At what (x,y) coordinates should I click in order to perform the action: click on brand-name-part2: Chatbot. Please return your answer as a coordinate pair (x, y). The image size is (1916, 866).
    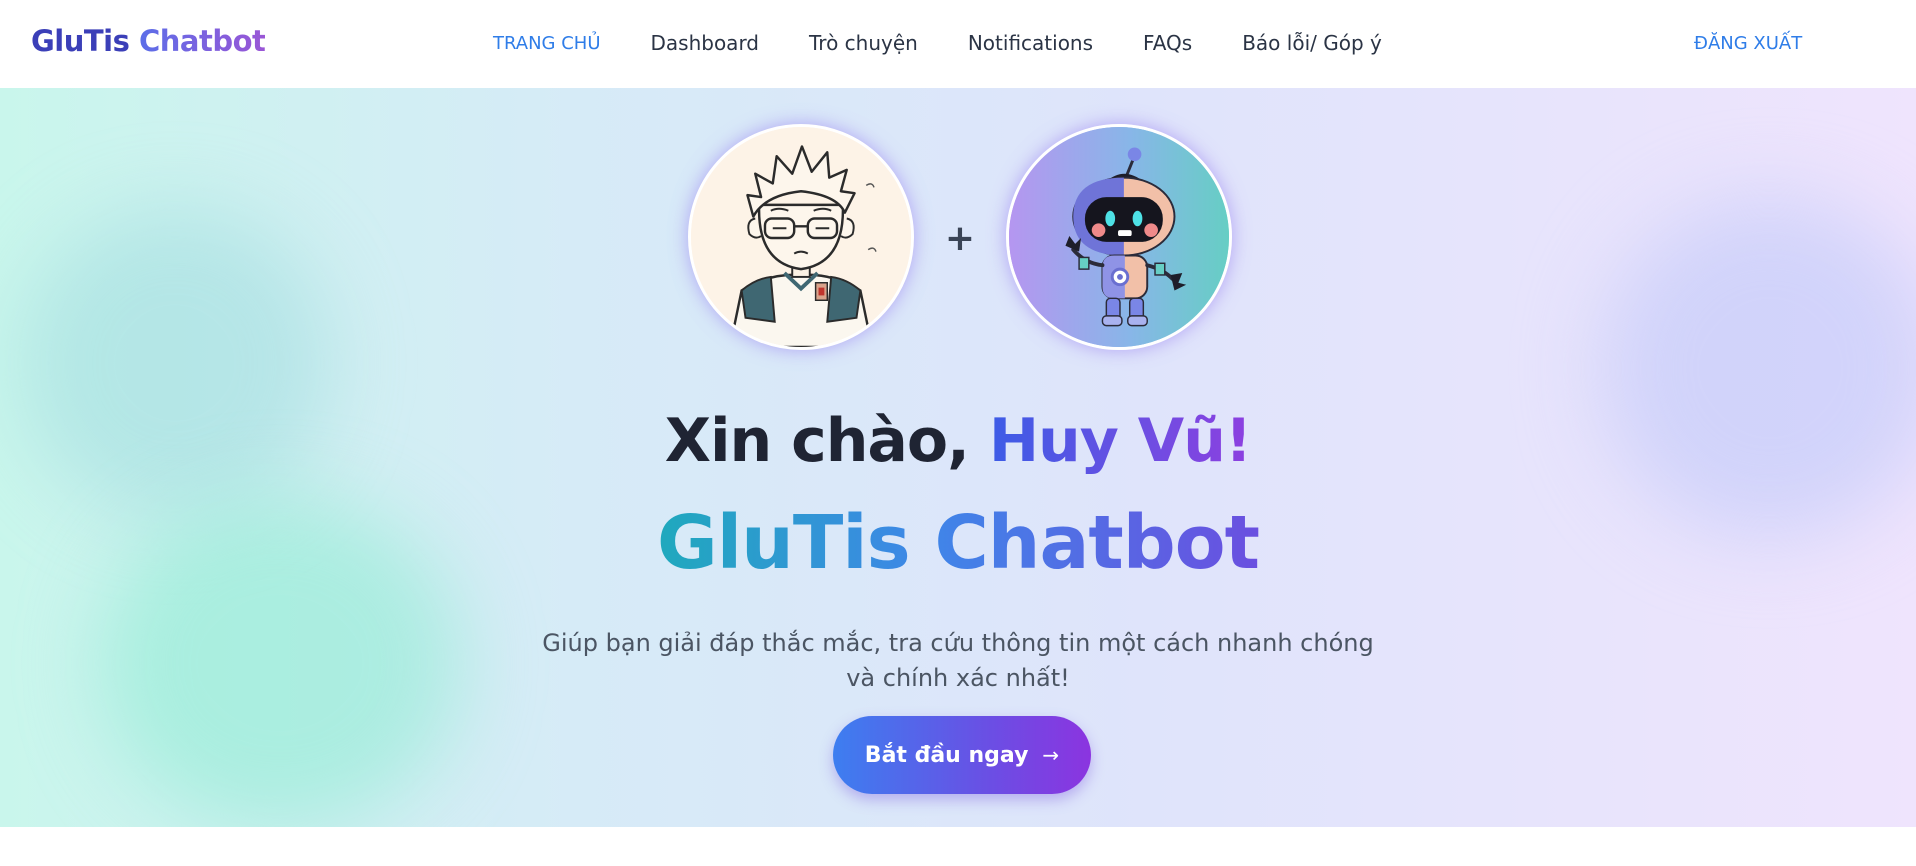
    Looking at the image, I should click on (202, 41).